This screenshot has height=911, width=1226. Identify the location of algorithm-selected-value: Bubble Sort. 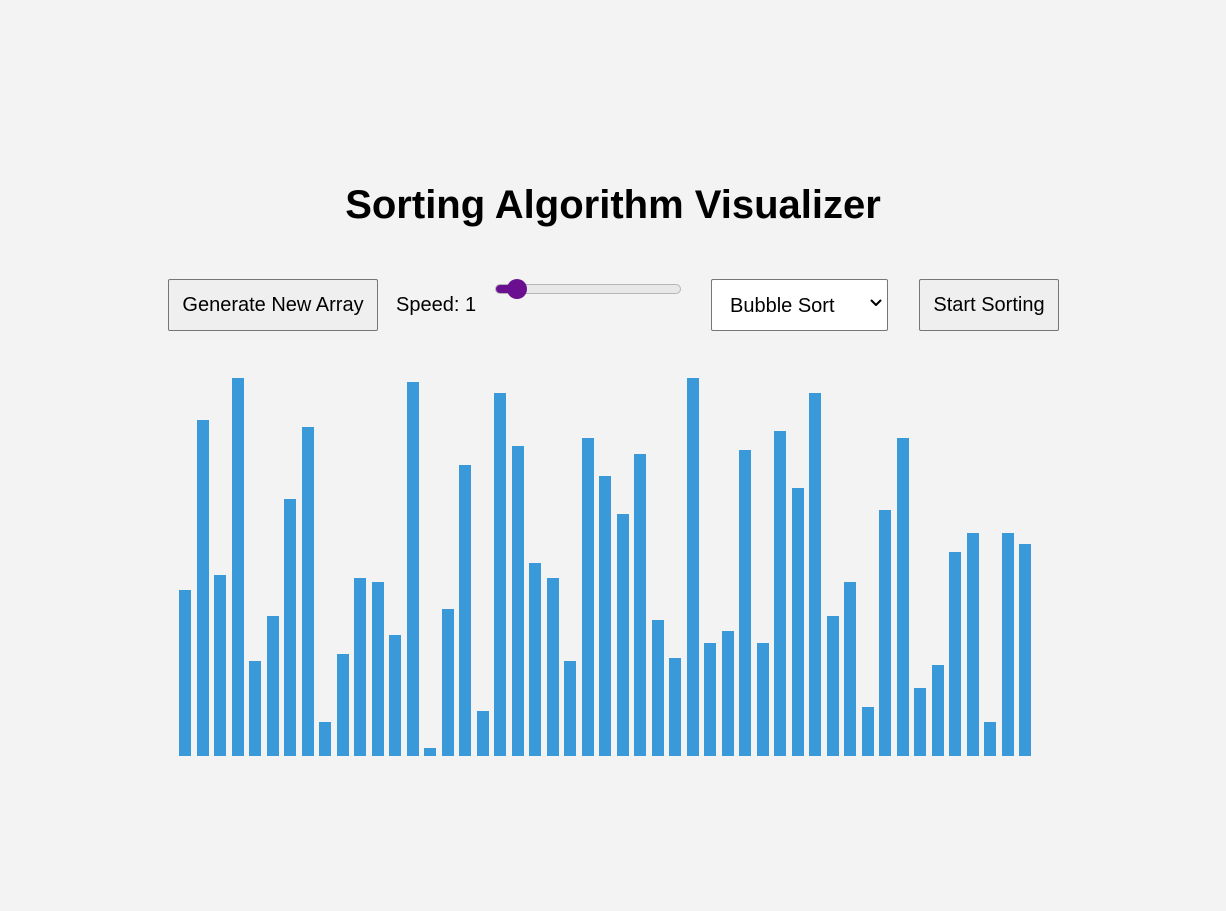
(782, 306).